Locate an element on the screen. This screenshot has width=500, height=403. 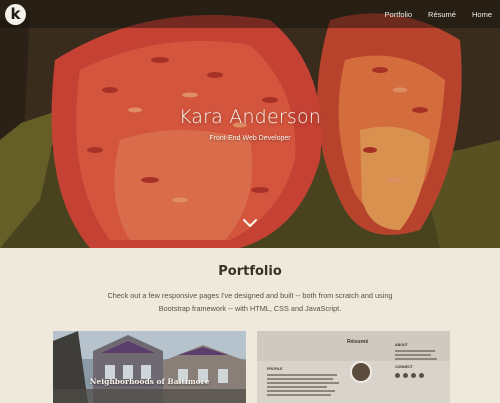
card-caption-baltimore: Neighborhoods of Baltimore is located at coordinates (149, 381).